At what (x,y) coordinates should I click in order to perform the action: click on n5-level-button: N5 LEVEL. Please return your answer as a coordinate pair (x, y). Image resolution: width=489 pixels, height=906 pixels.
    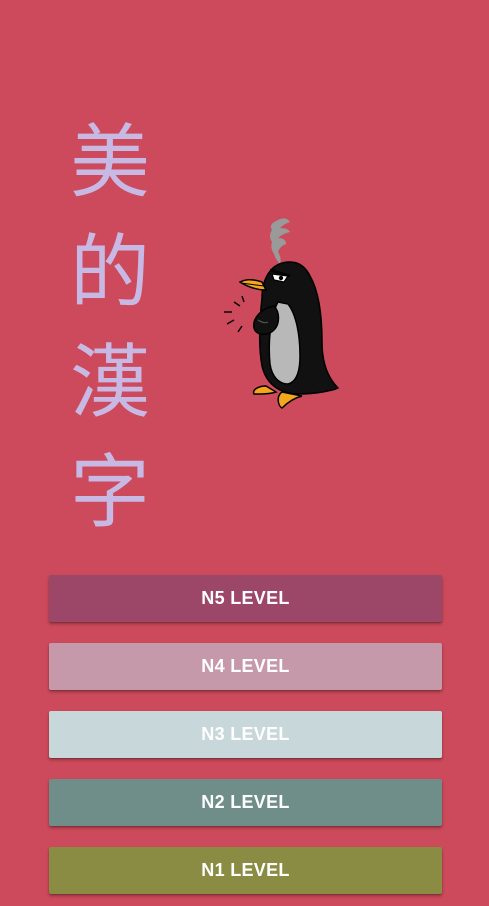
    Looking at the image, I should click on (245, 598).